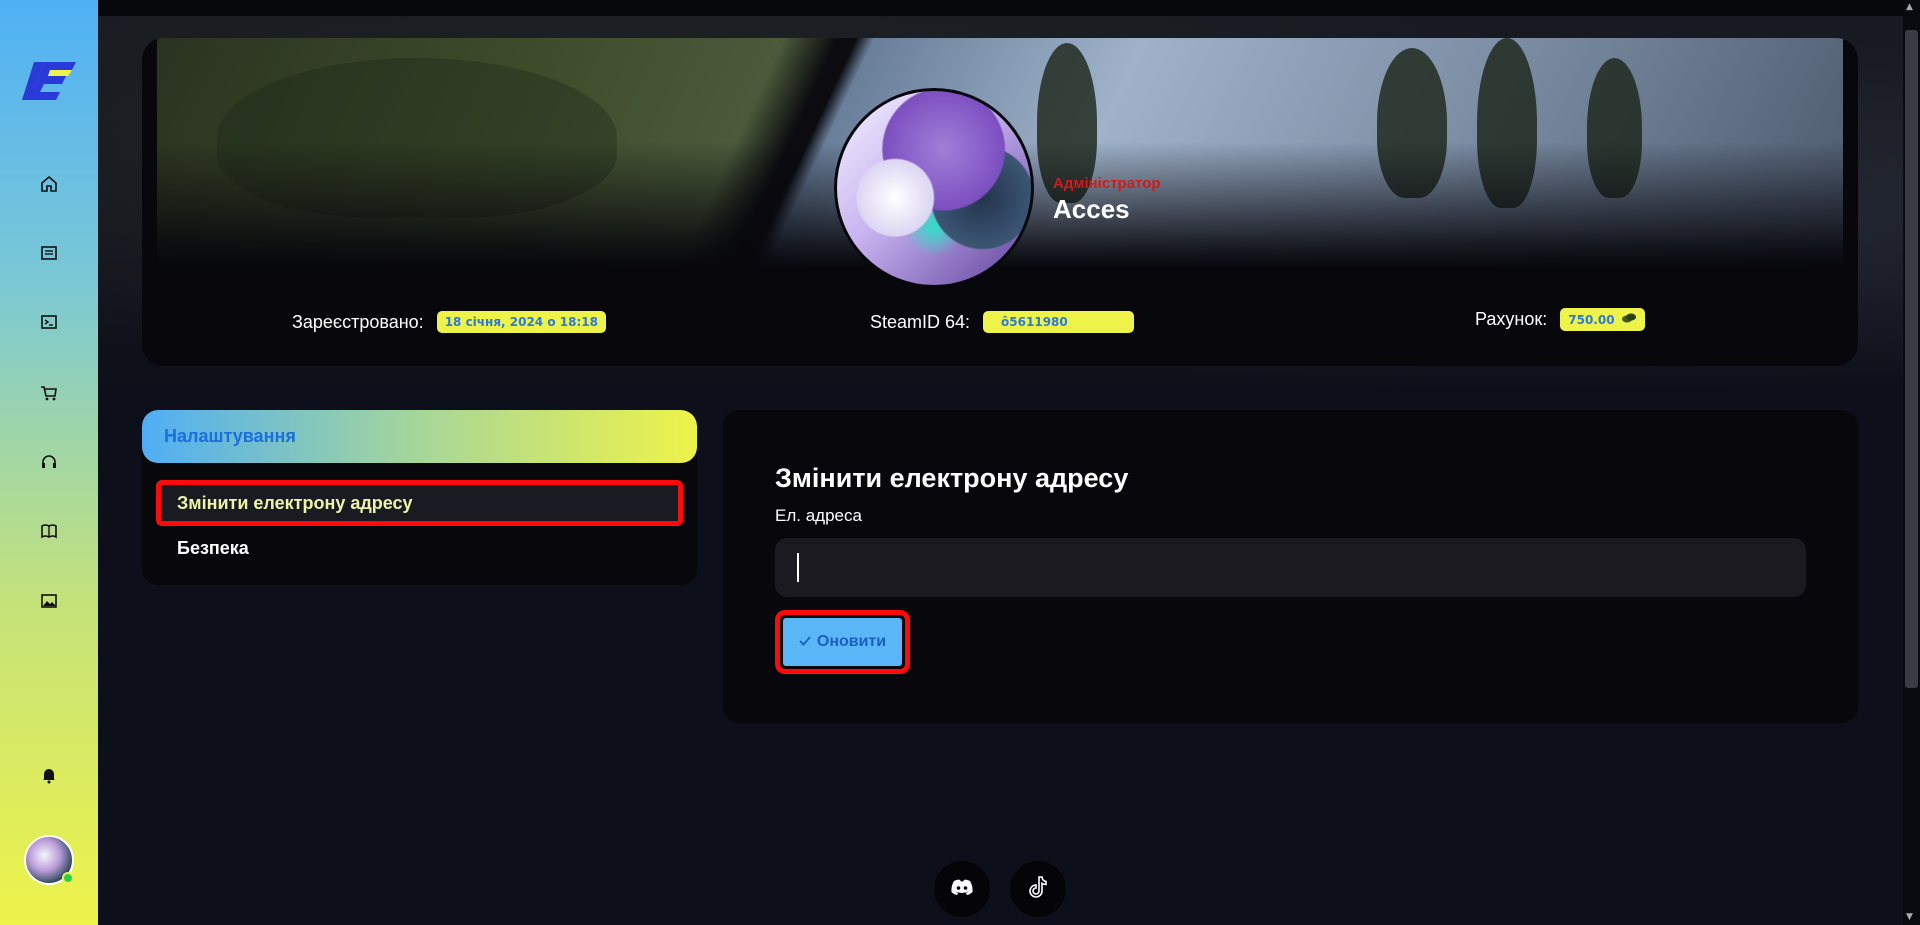 The width and height of the screenshot is (1920, 925). What do you see at coordinates (805, 642) in the screenshot?
I see `check-icon` at bounding box center [805, 642].